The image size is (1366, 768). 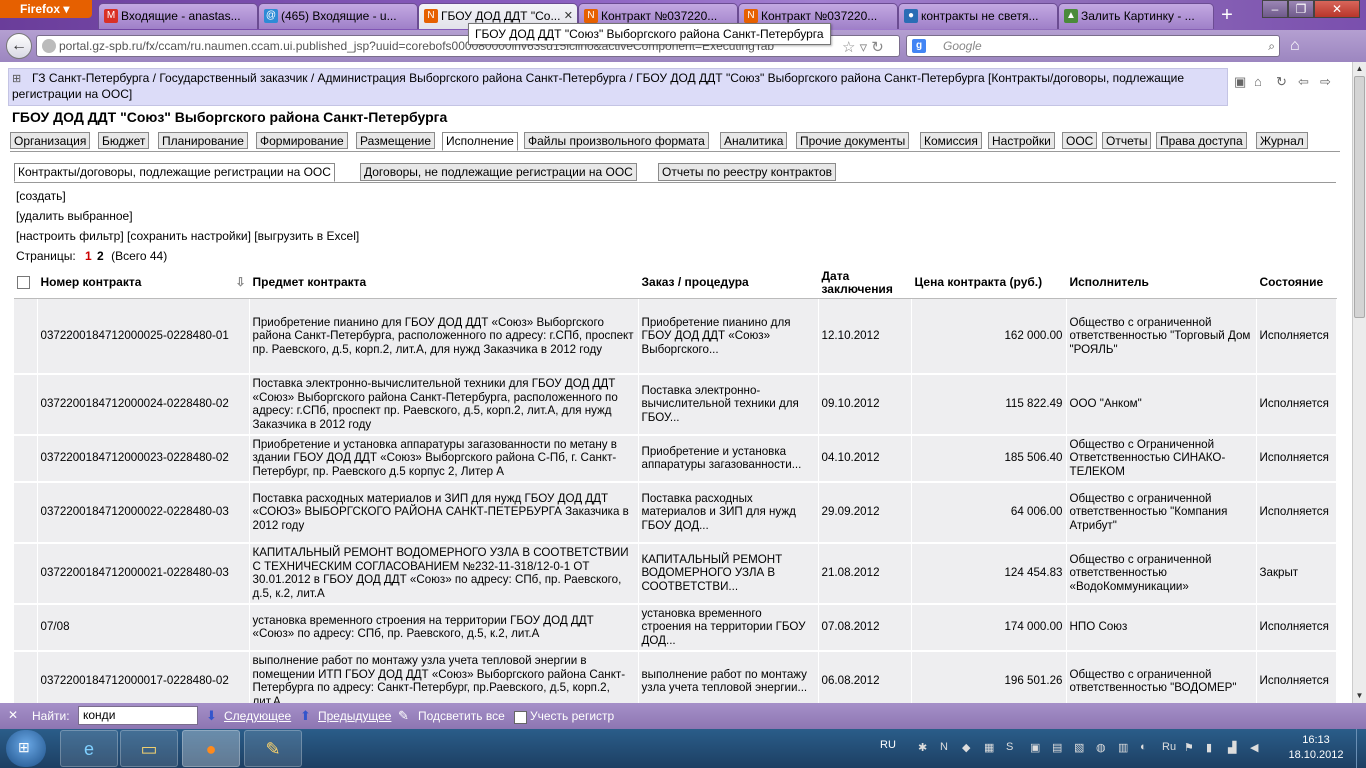 What do you see at coordinates (865, 283) in the screenshot?
I see `col-header-date: Дата заключения` at bounding box center [865, 283].